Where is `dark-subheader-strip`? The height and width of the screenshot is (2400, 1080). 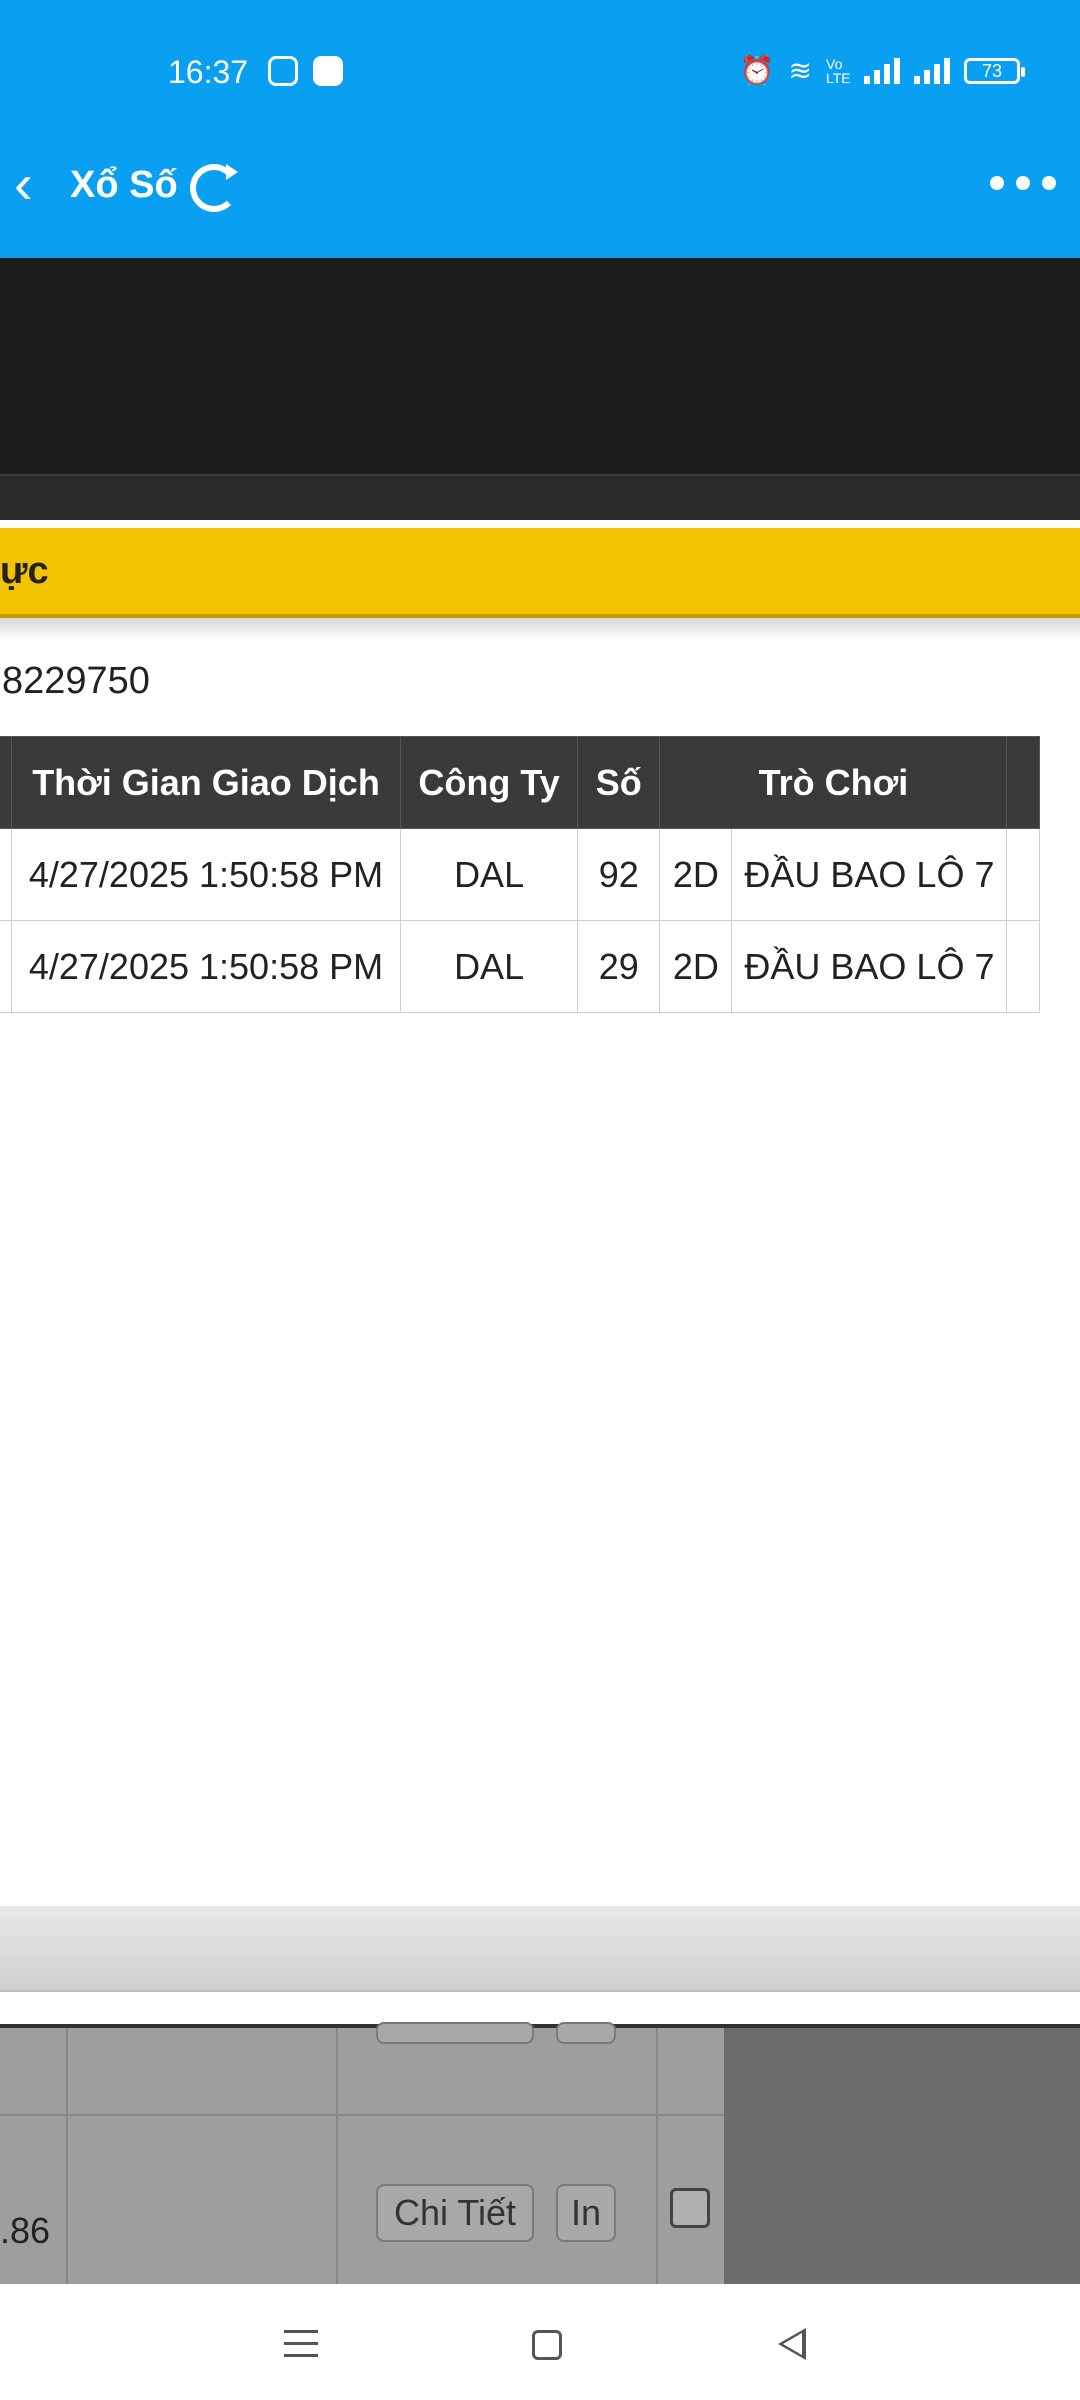
dark-subheader-strip is located at coordinates (540, 497).